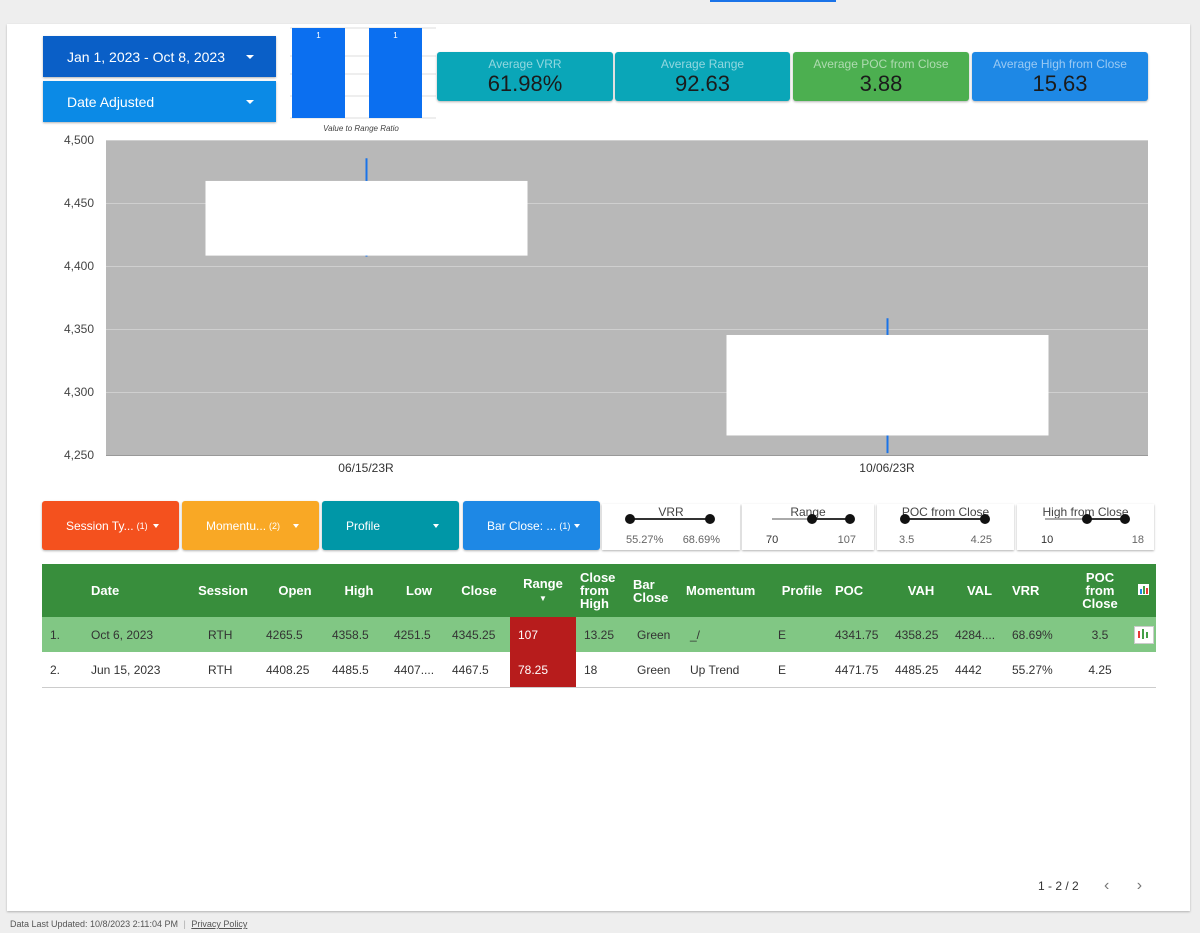 Image resolution: width=1200 pixels, height=933 pixels. What do you see at coordinates (945, 527) in the screenshot?
I see `poc-from-close-slider: POC from Close 3.5 4.25` at bounding box center [945, 527].